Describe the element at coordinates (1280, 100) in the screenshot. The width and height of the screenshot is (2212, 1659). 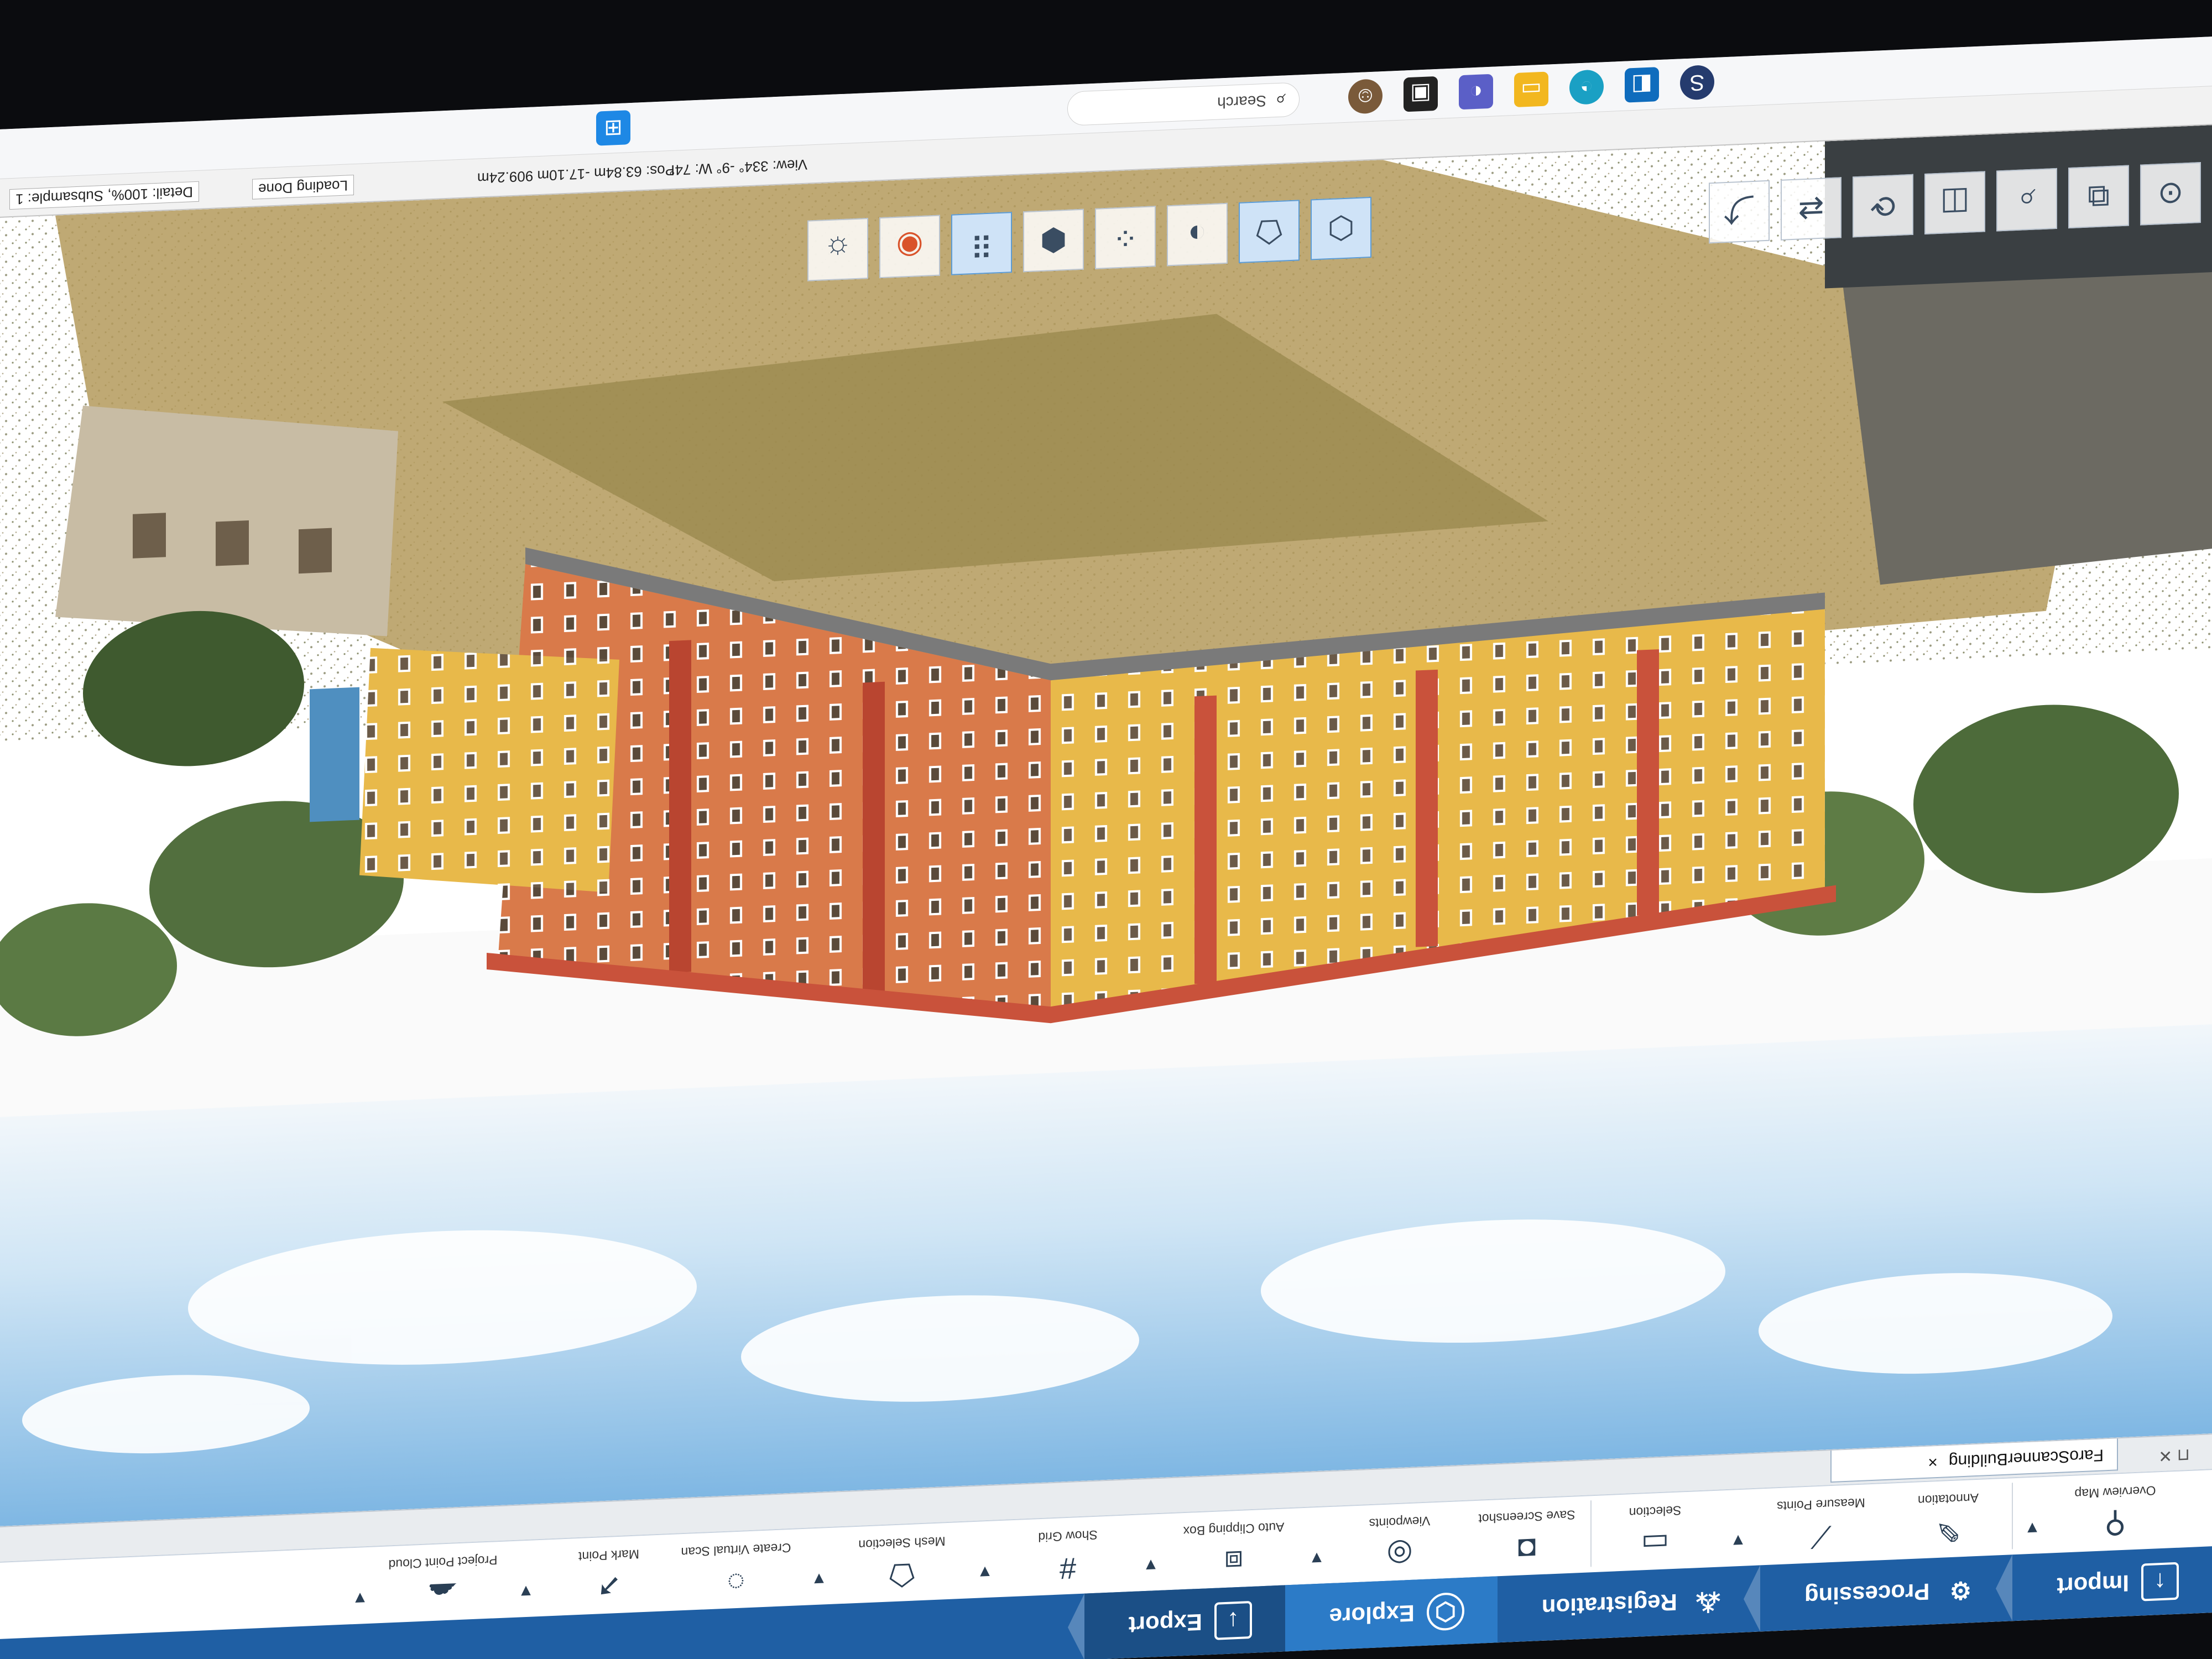
I see `search-icon: ⌕` at that location.